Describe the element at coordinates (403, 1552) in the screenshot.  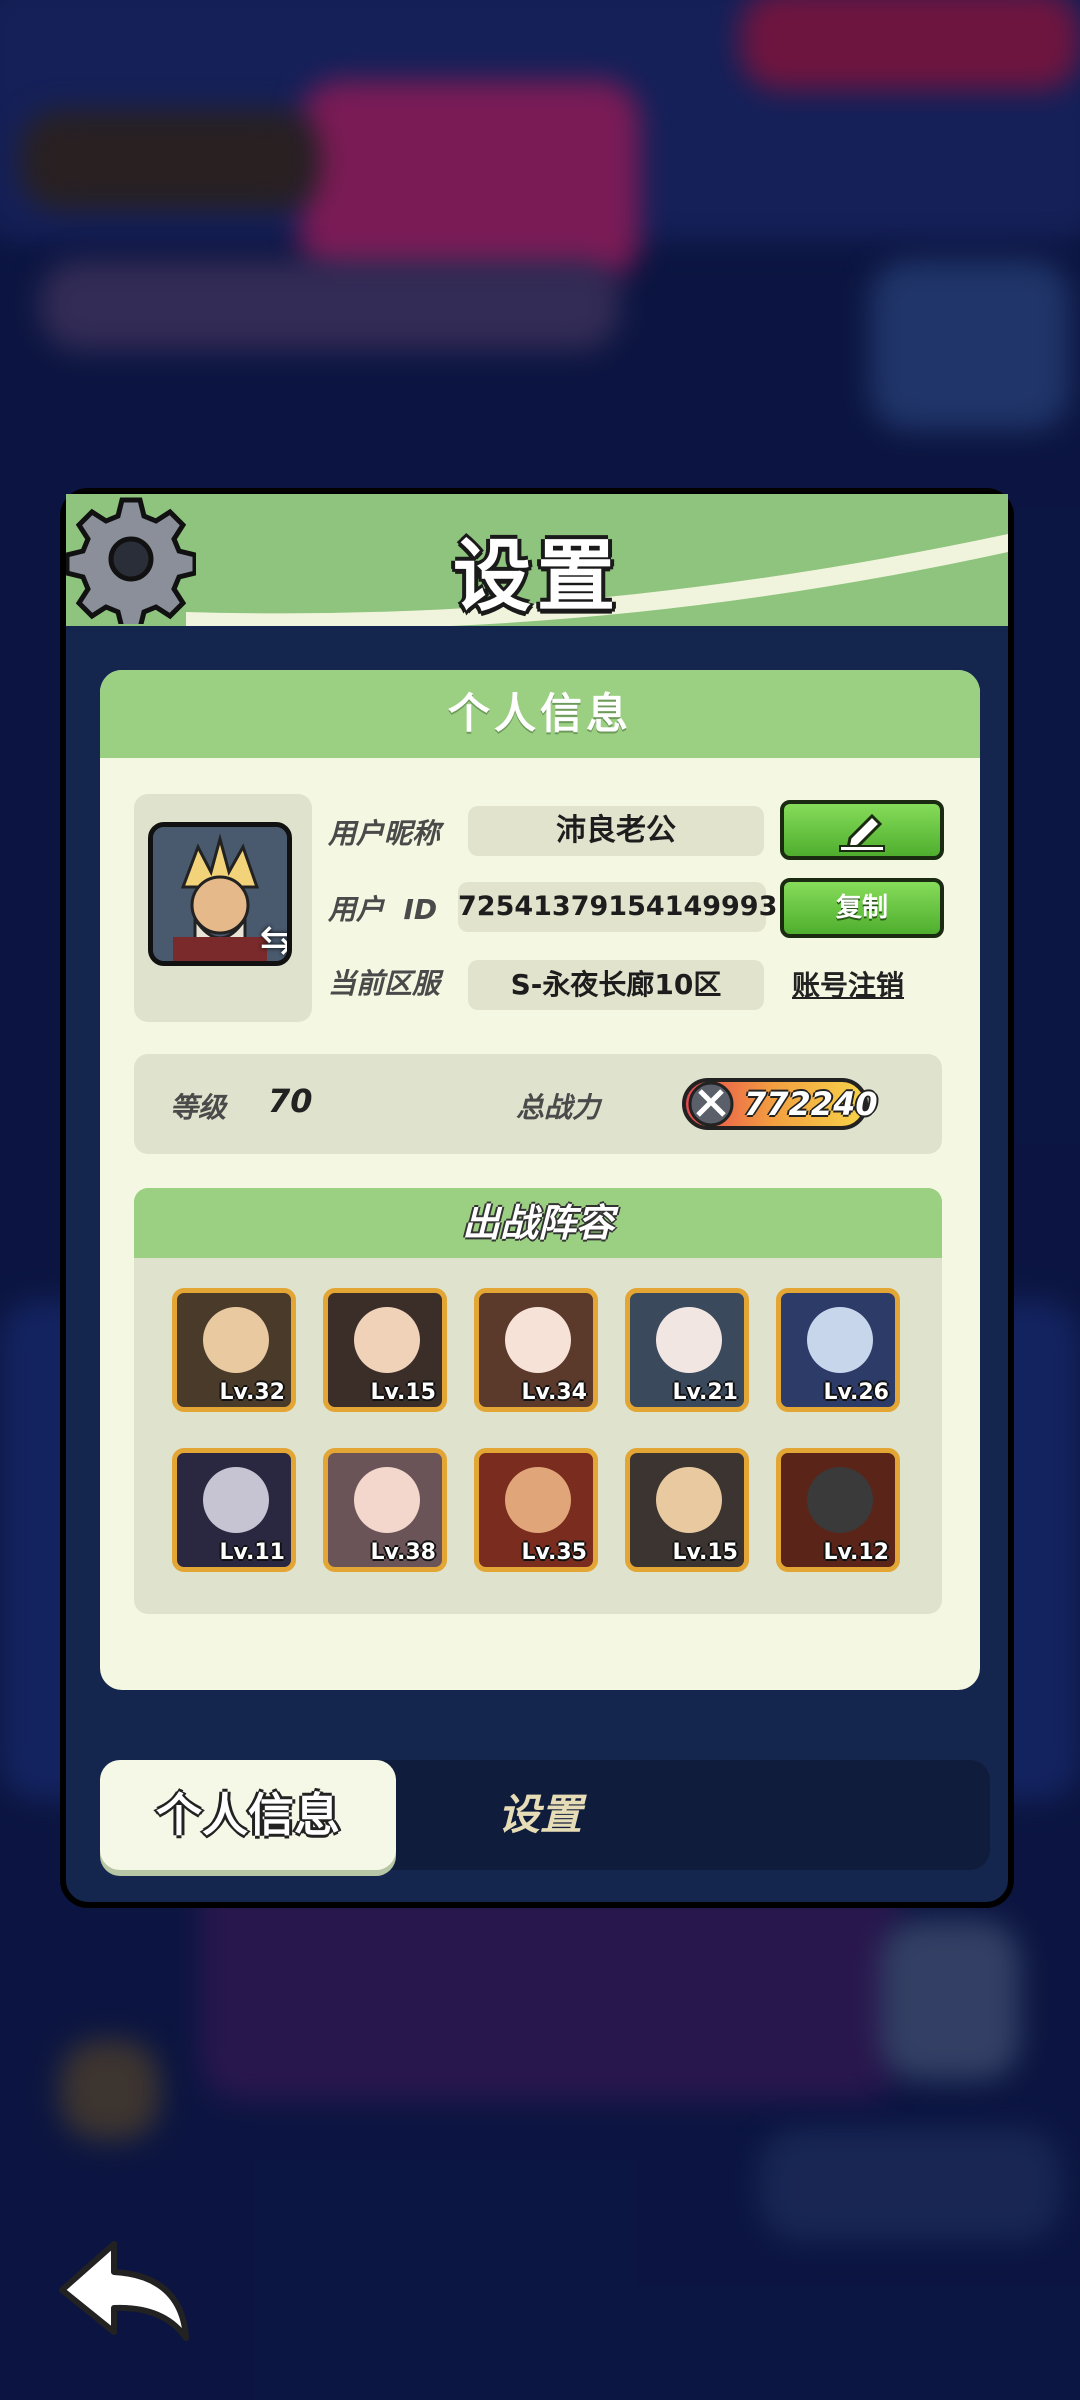
I see `hero-level: Lv.38` at that location.